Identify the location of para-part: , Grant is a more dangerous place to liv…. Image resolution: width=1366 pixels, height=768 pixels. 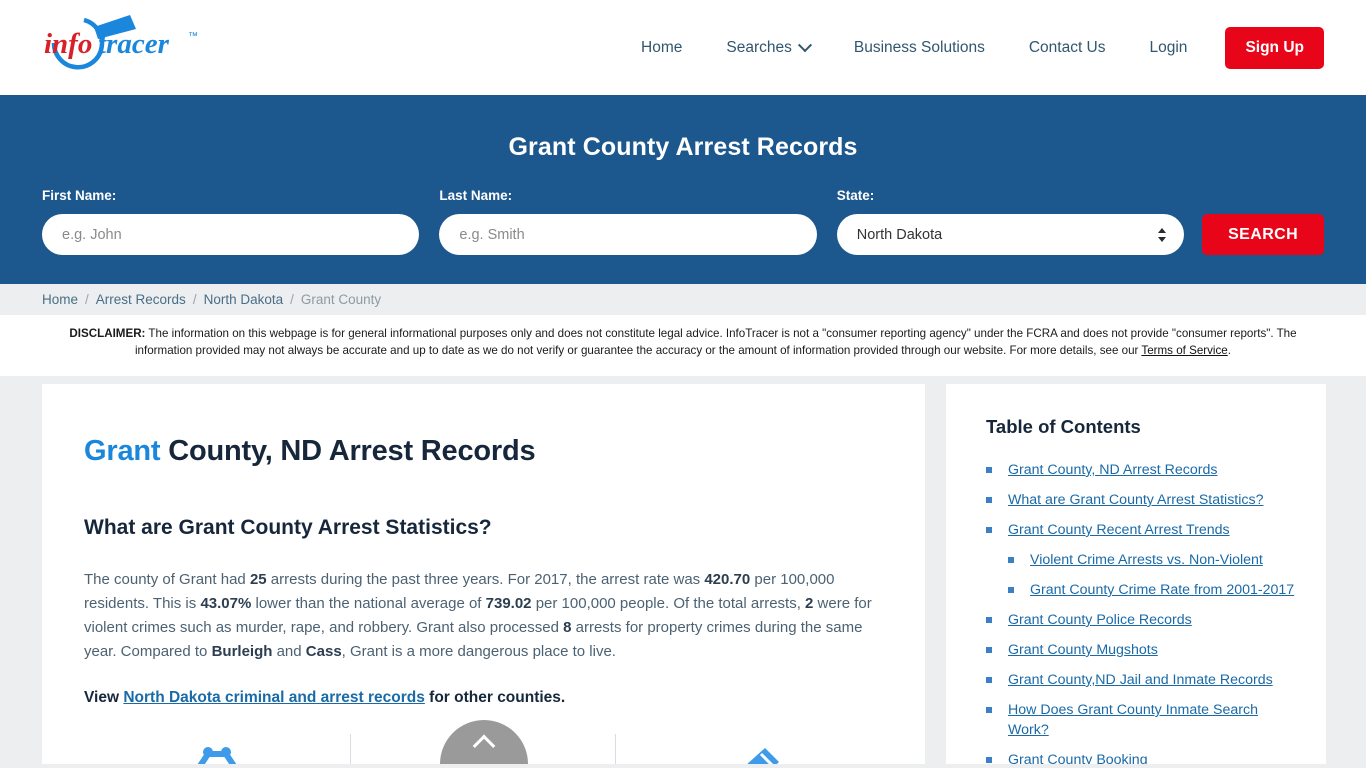
(478, 651).